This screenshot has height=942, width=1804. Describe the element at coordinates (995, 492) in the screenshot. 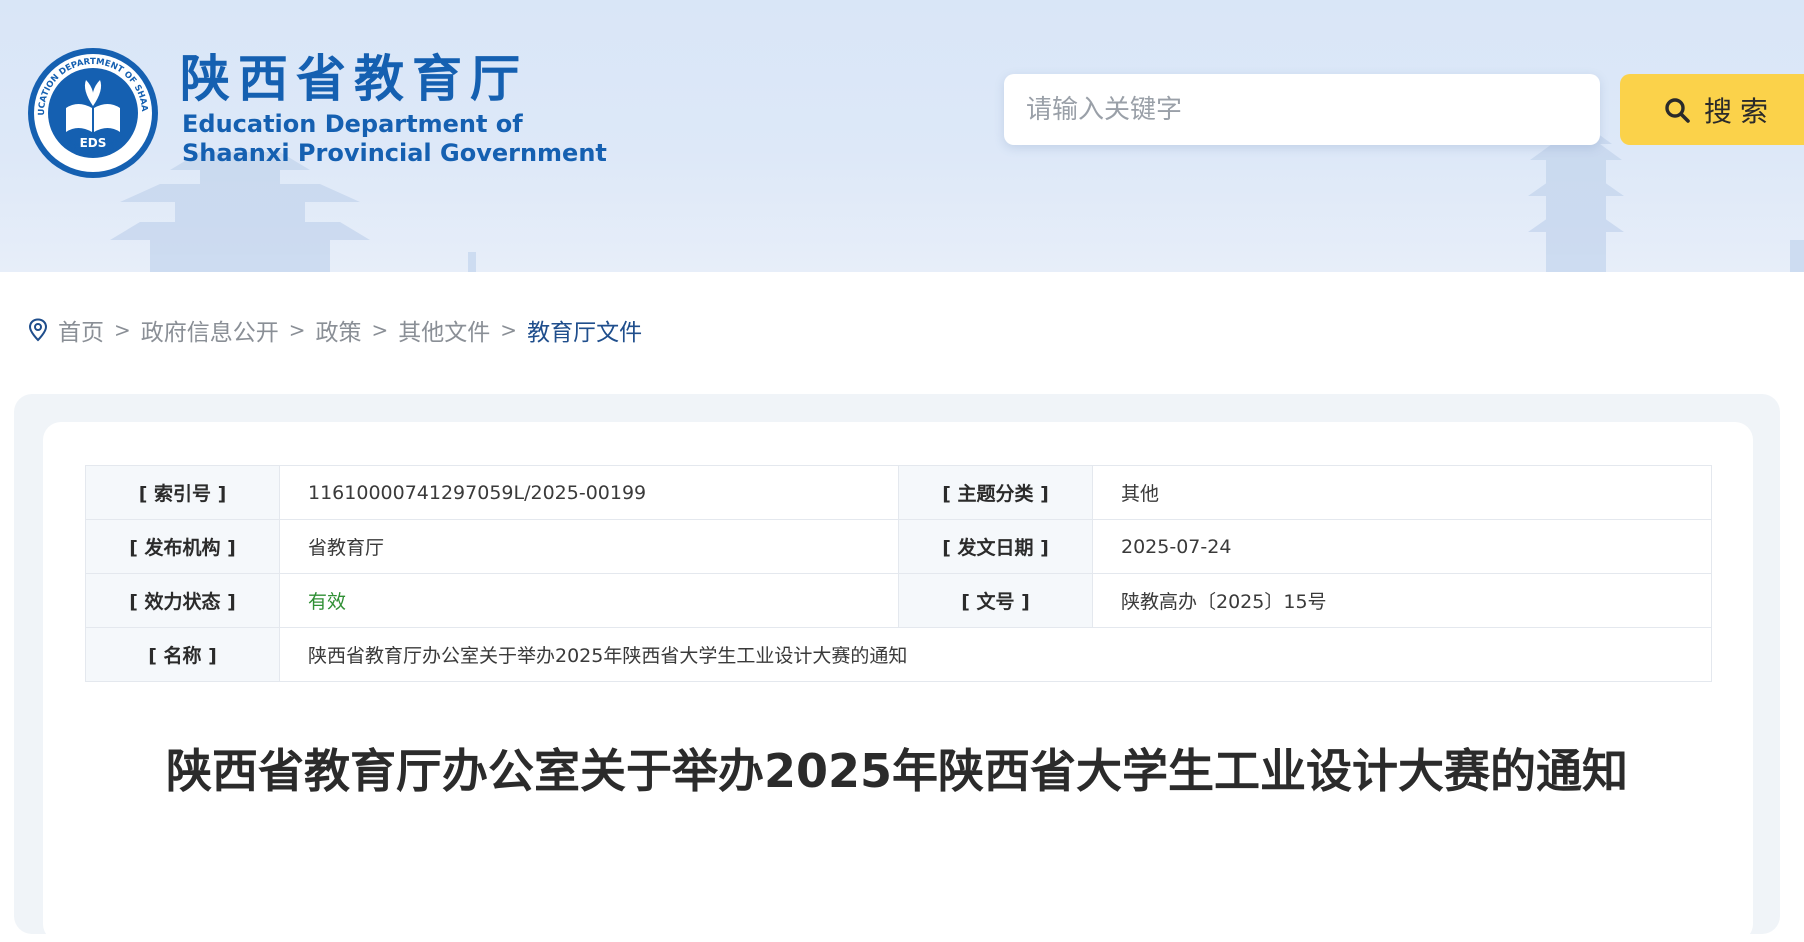

I see `meta-category-label: [ 主题分类 ]` at that location.